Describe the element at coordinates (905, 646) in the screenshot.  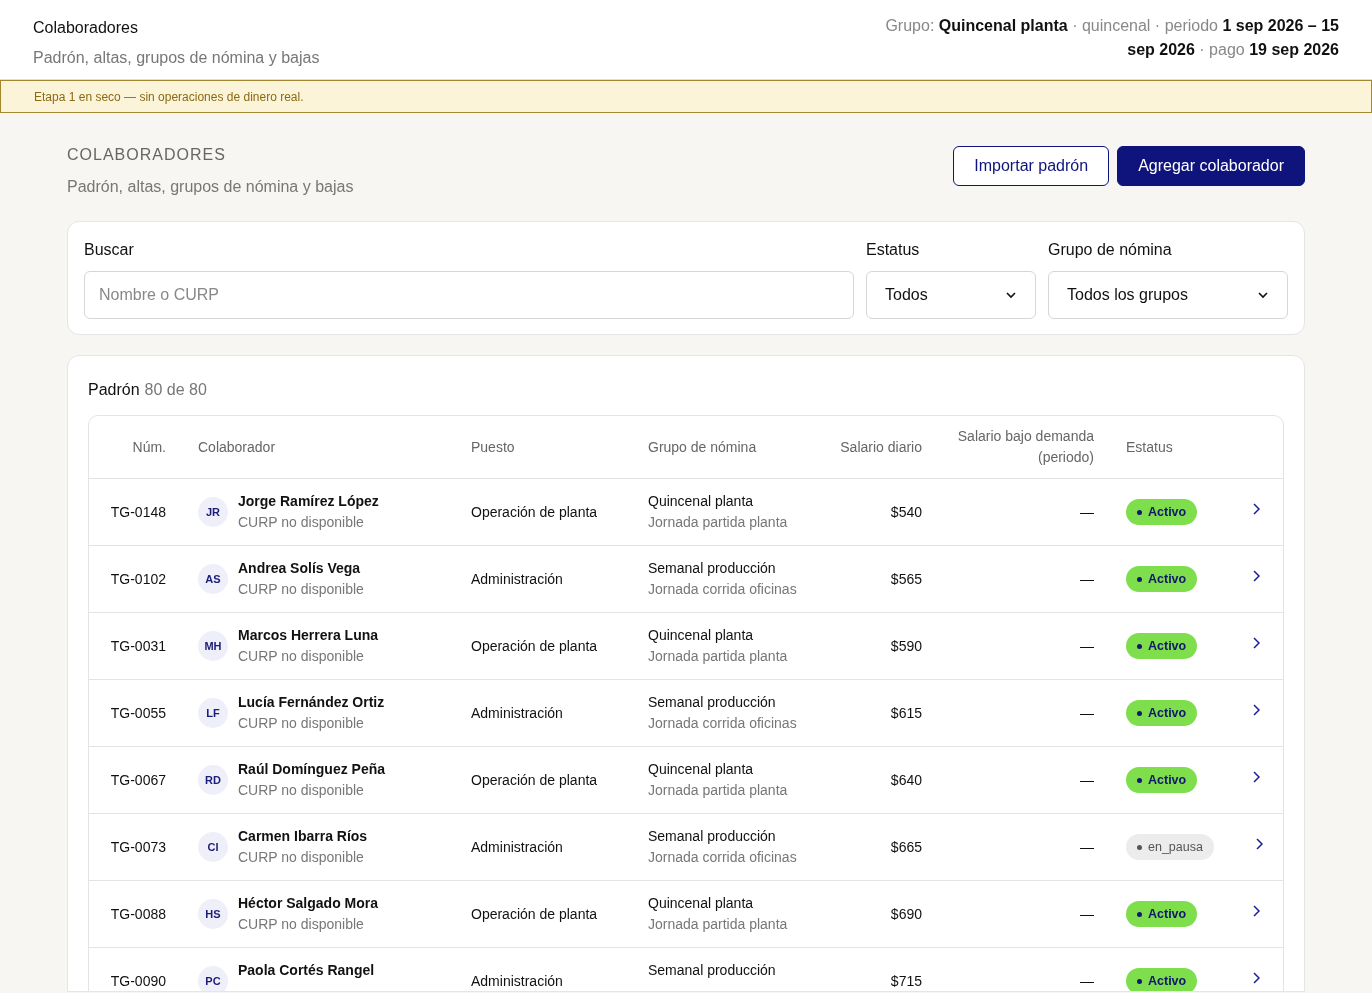
I see `table-cell-text: $590` at that location.